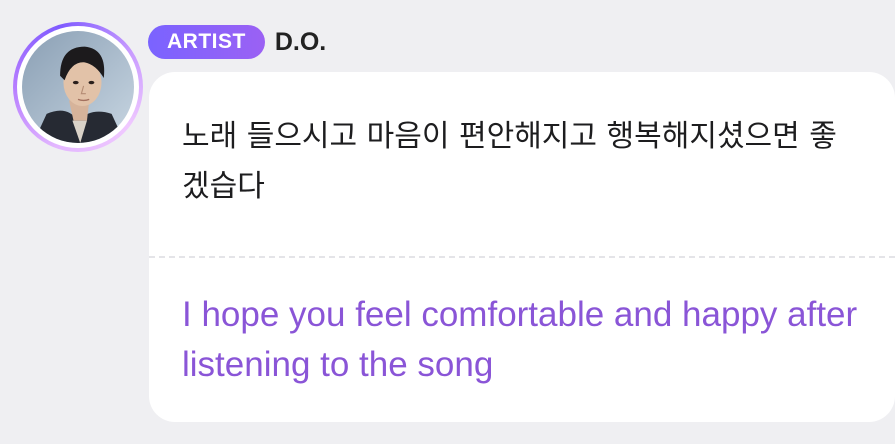 The height and width of the screenshot is (444, 895). I want to click on avatar-photo, so click(78, 87).